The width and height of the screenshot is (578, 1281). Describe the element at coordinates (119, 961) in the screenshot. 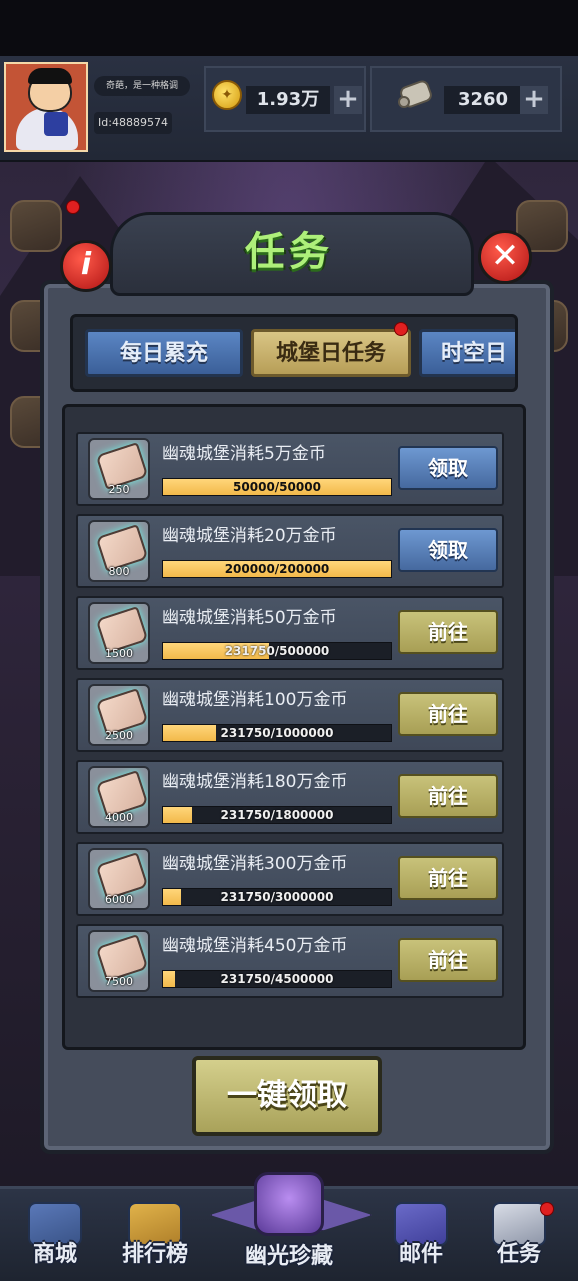

I see `reward-scroll-icon: 7500` at that location.